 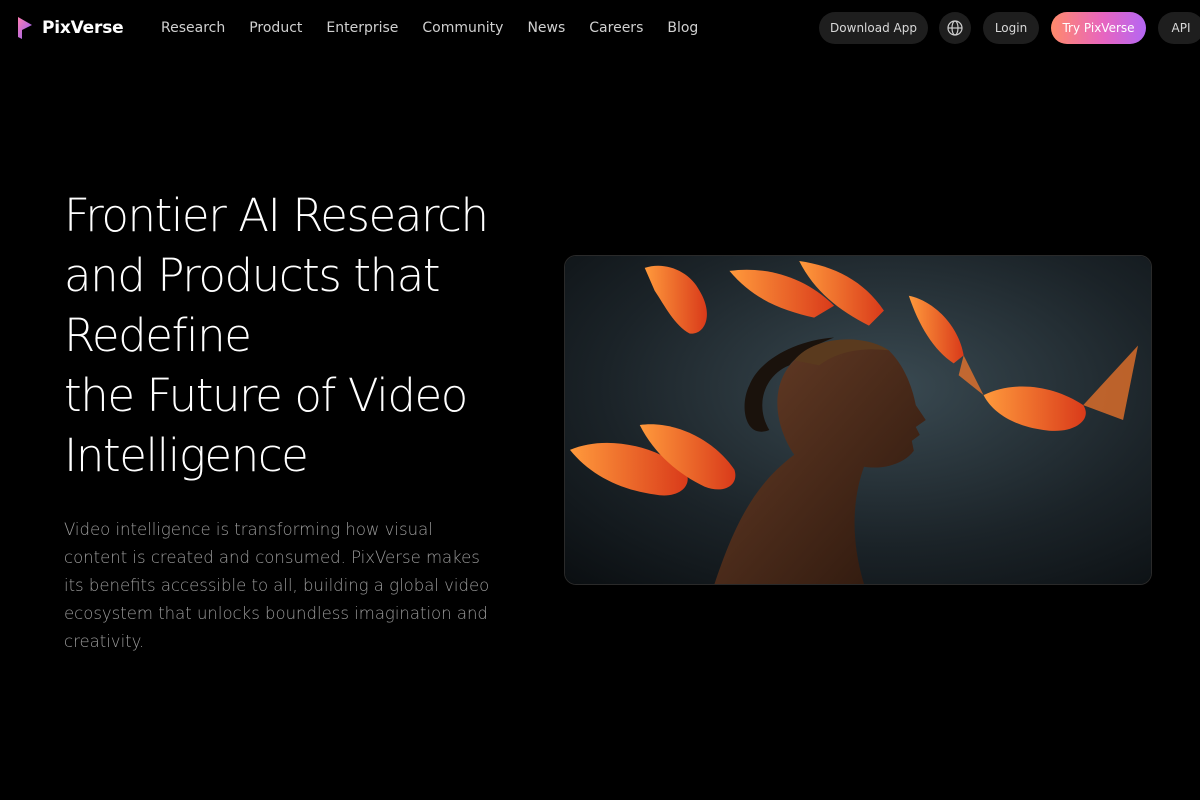 I want to click on login-button: Login, so click(x=1011, y=28).